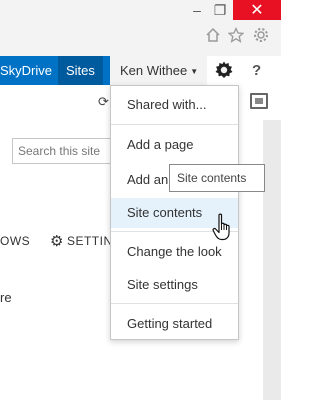 This screenshot has width=320, height=400. What do you see at coordinates (259, 101) in the screenshot?
I see `focus-on-content-icon` at bounding box center [259, 101].